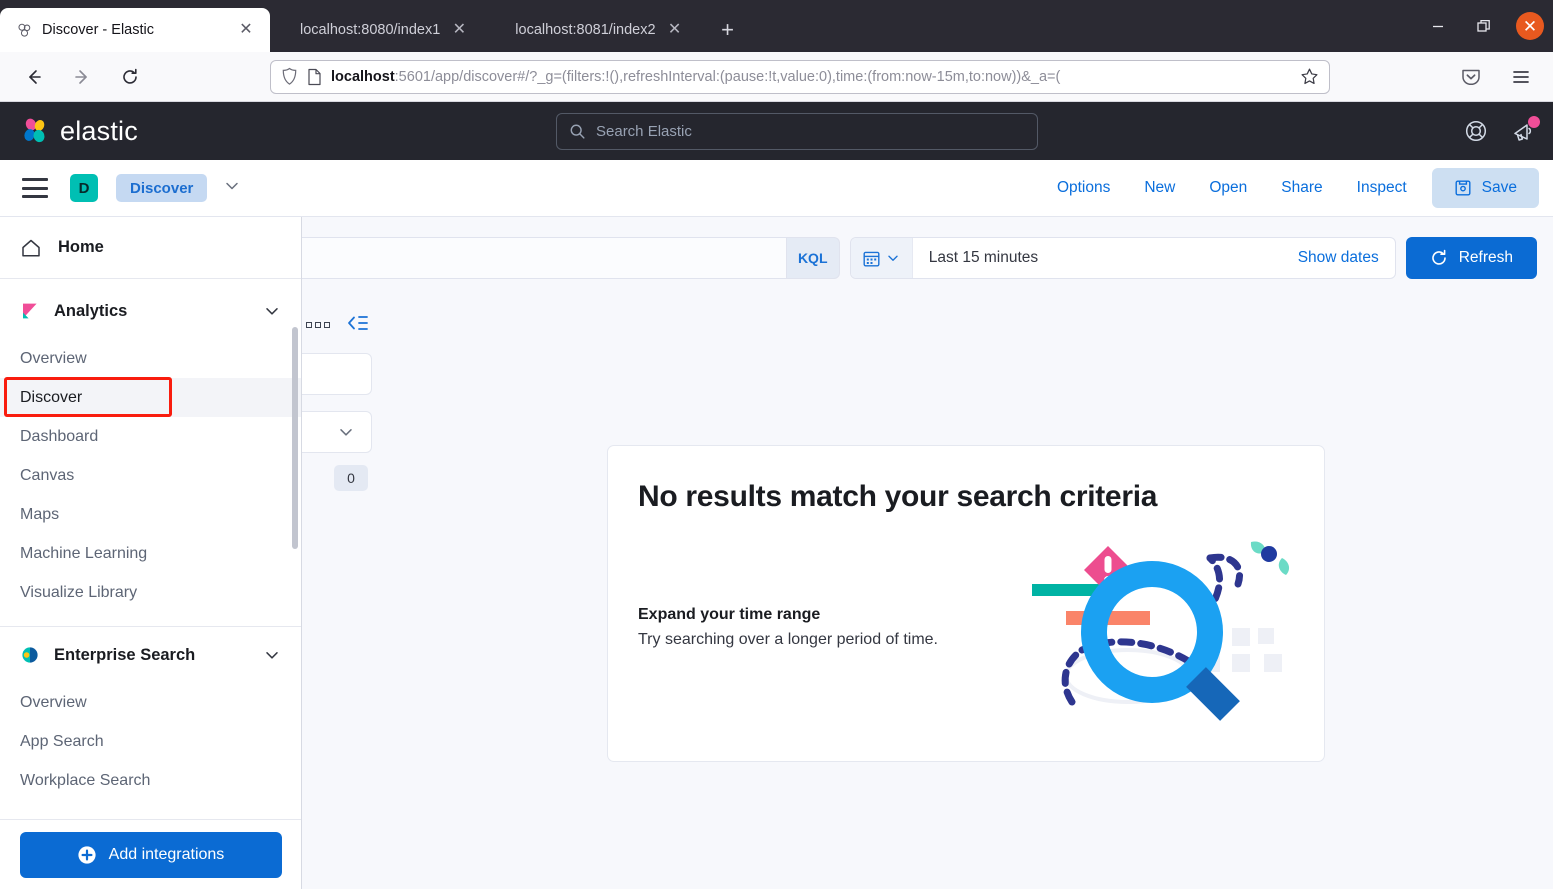  I want to click on elastic-wordmark: elastic, so click(99, 130).